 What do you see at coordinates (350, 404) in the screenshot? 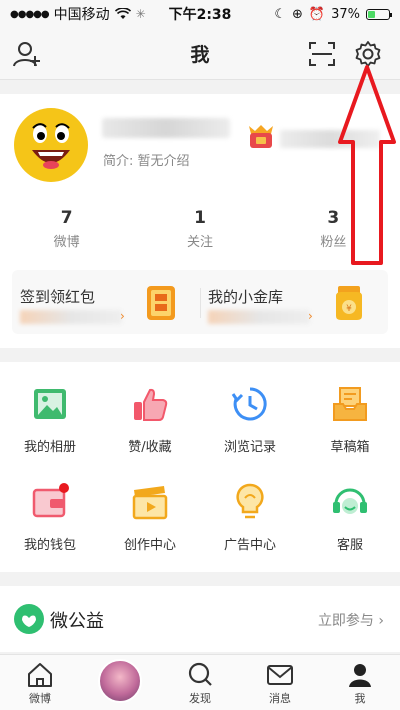
I see `drafts-tray-icon` at bounding box center [350, 404].